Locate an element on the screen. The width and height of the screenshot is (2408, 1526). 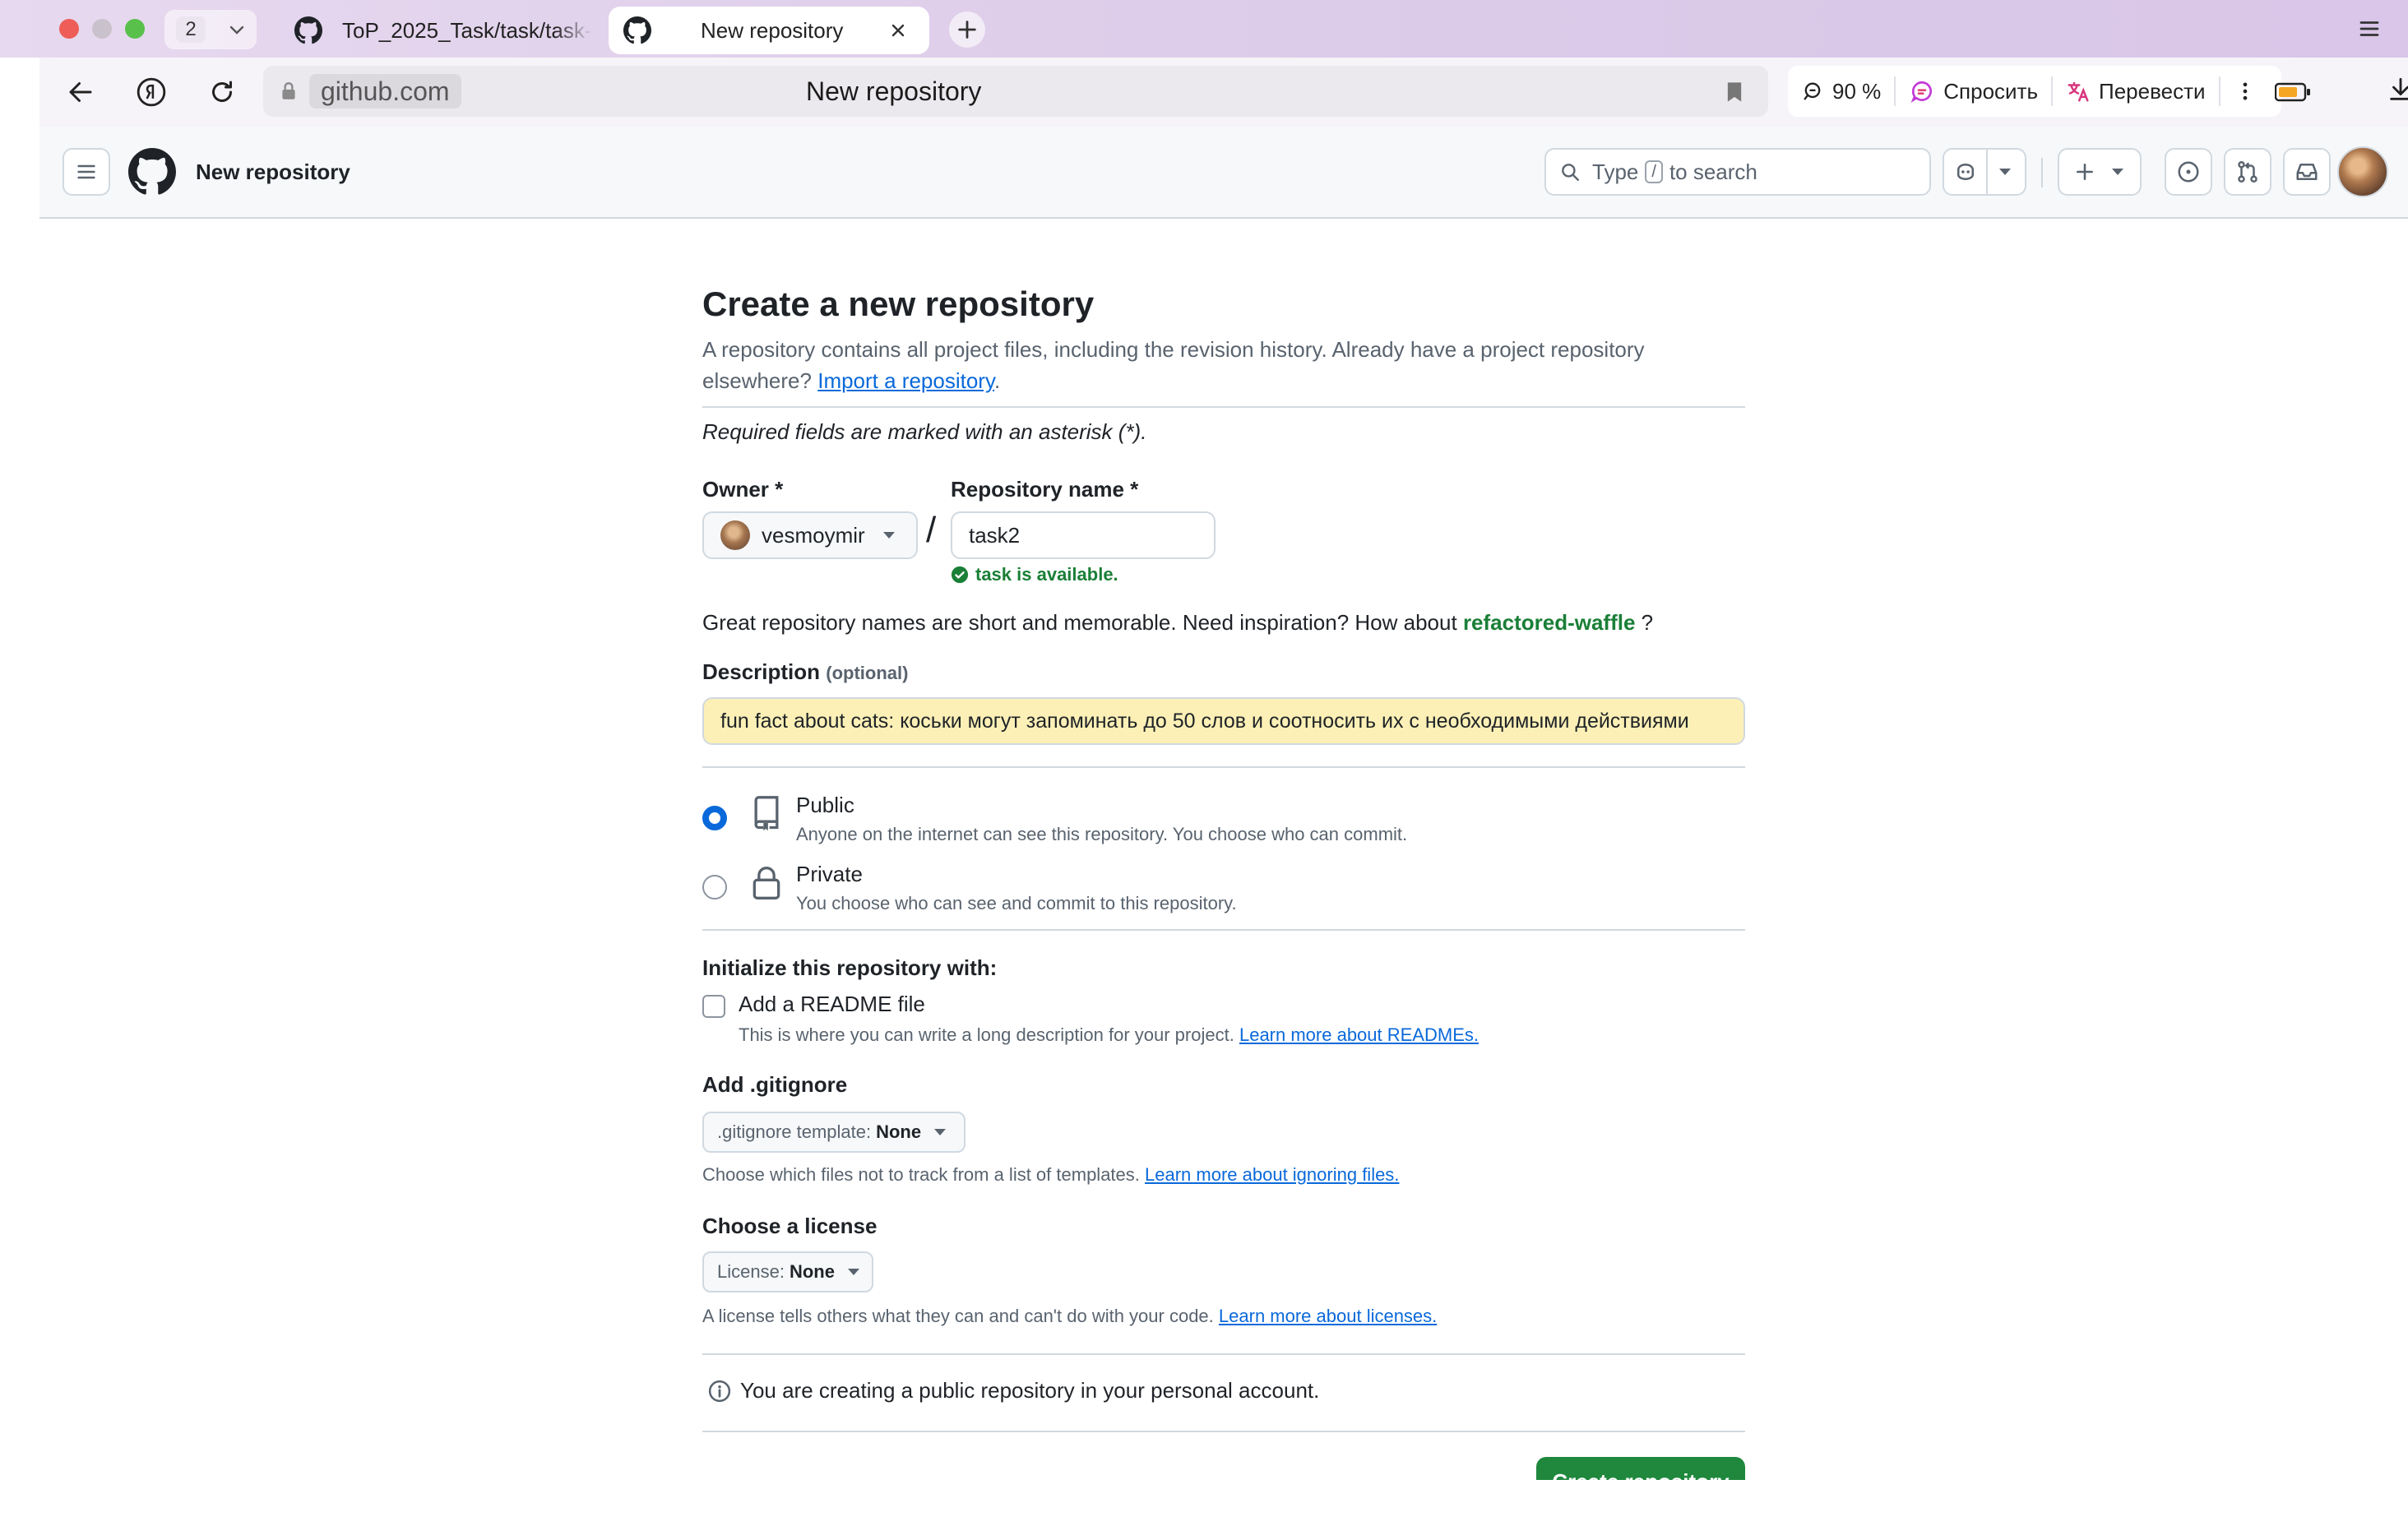
zoom-indicator: 90 % is located at coordinates (1841, 91).